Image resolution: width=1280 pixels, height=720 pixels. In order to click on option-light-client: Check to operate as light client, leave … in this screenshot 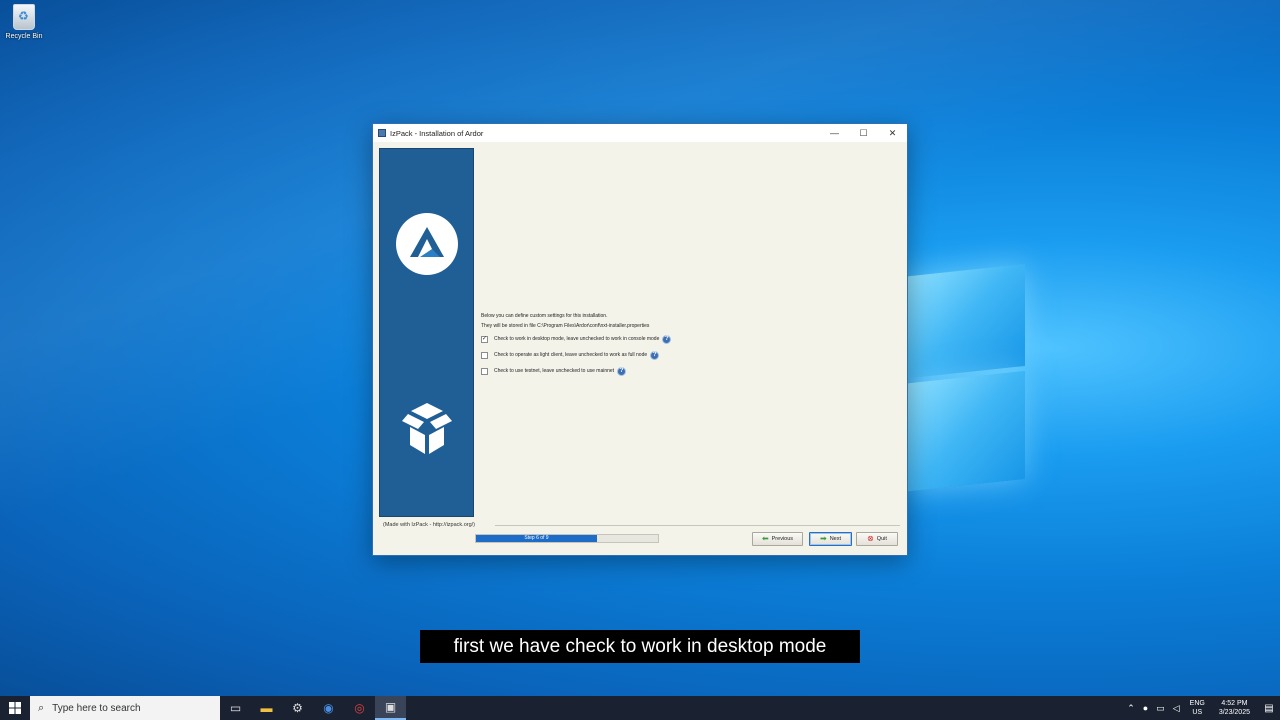, I will do `click(691, 355)`.